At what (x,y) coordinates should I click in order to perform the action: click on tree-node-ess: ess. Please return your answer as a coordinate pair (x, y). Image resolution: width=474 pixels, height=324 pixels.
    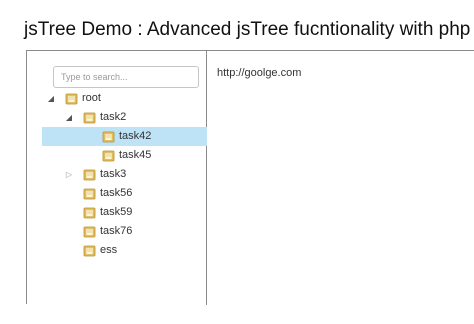
    Looking at the image, I should click on (117, 250).